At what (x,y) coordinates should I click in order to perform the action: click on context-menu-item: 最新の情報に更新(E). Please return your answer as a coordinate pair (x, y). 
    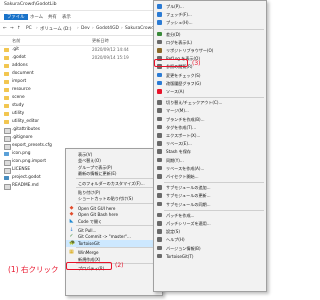
    Looking at the image, I should click on (114, 173).